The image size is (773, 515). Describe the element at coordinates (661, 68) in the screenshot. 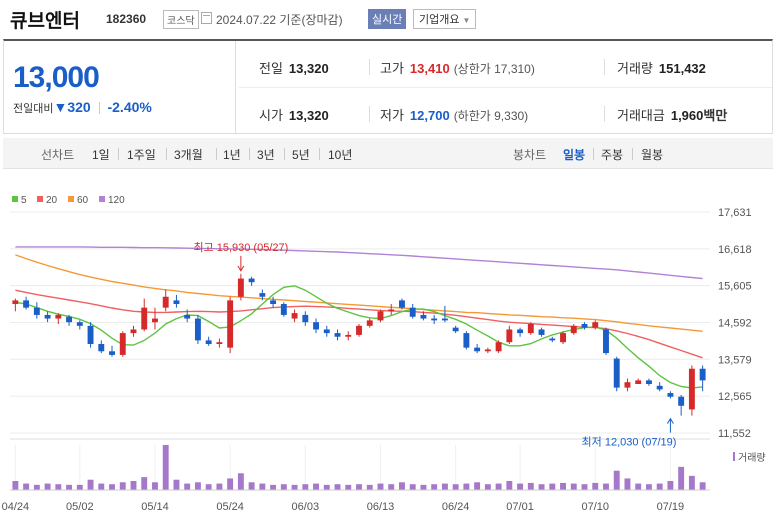

I see `volume: 거래량 151,432` at that location.